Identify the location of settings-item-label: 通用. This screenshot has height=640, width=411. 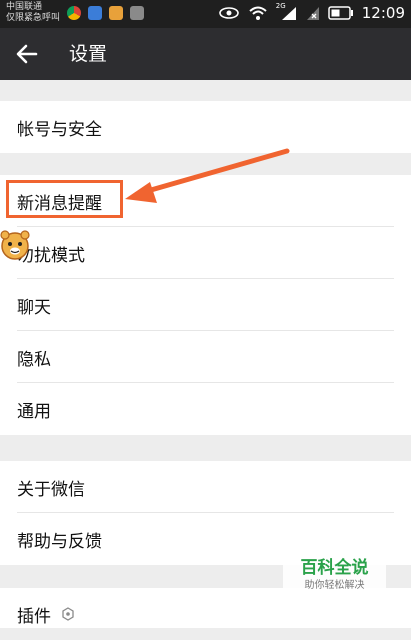
(34, 411).